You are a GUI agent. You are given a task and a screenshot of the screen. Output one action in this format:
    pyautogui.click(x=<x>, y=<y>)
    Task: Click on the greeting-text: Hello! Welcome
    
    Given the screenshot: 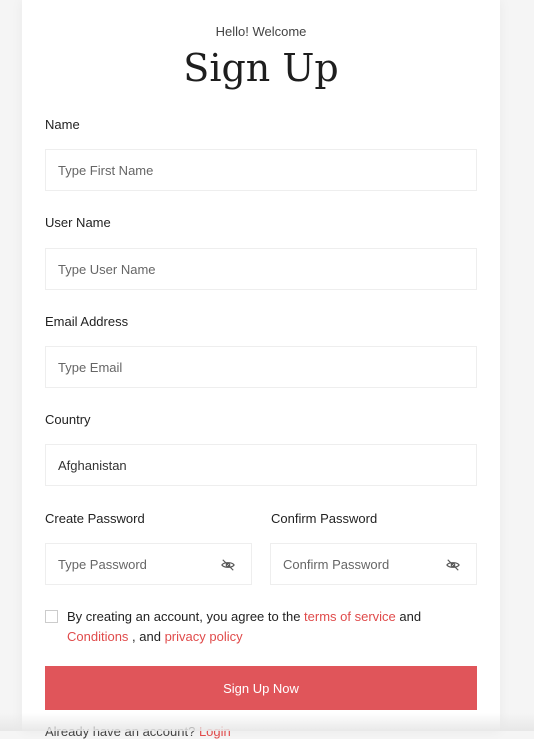 What is the action you would take?
    pyautogui.click(x=261, y=31)
    